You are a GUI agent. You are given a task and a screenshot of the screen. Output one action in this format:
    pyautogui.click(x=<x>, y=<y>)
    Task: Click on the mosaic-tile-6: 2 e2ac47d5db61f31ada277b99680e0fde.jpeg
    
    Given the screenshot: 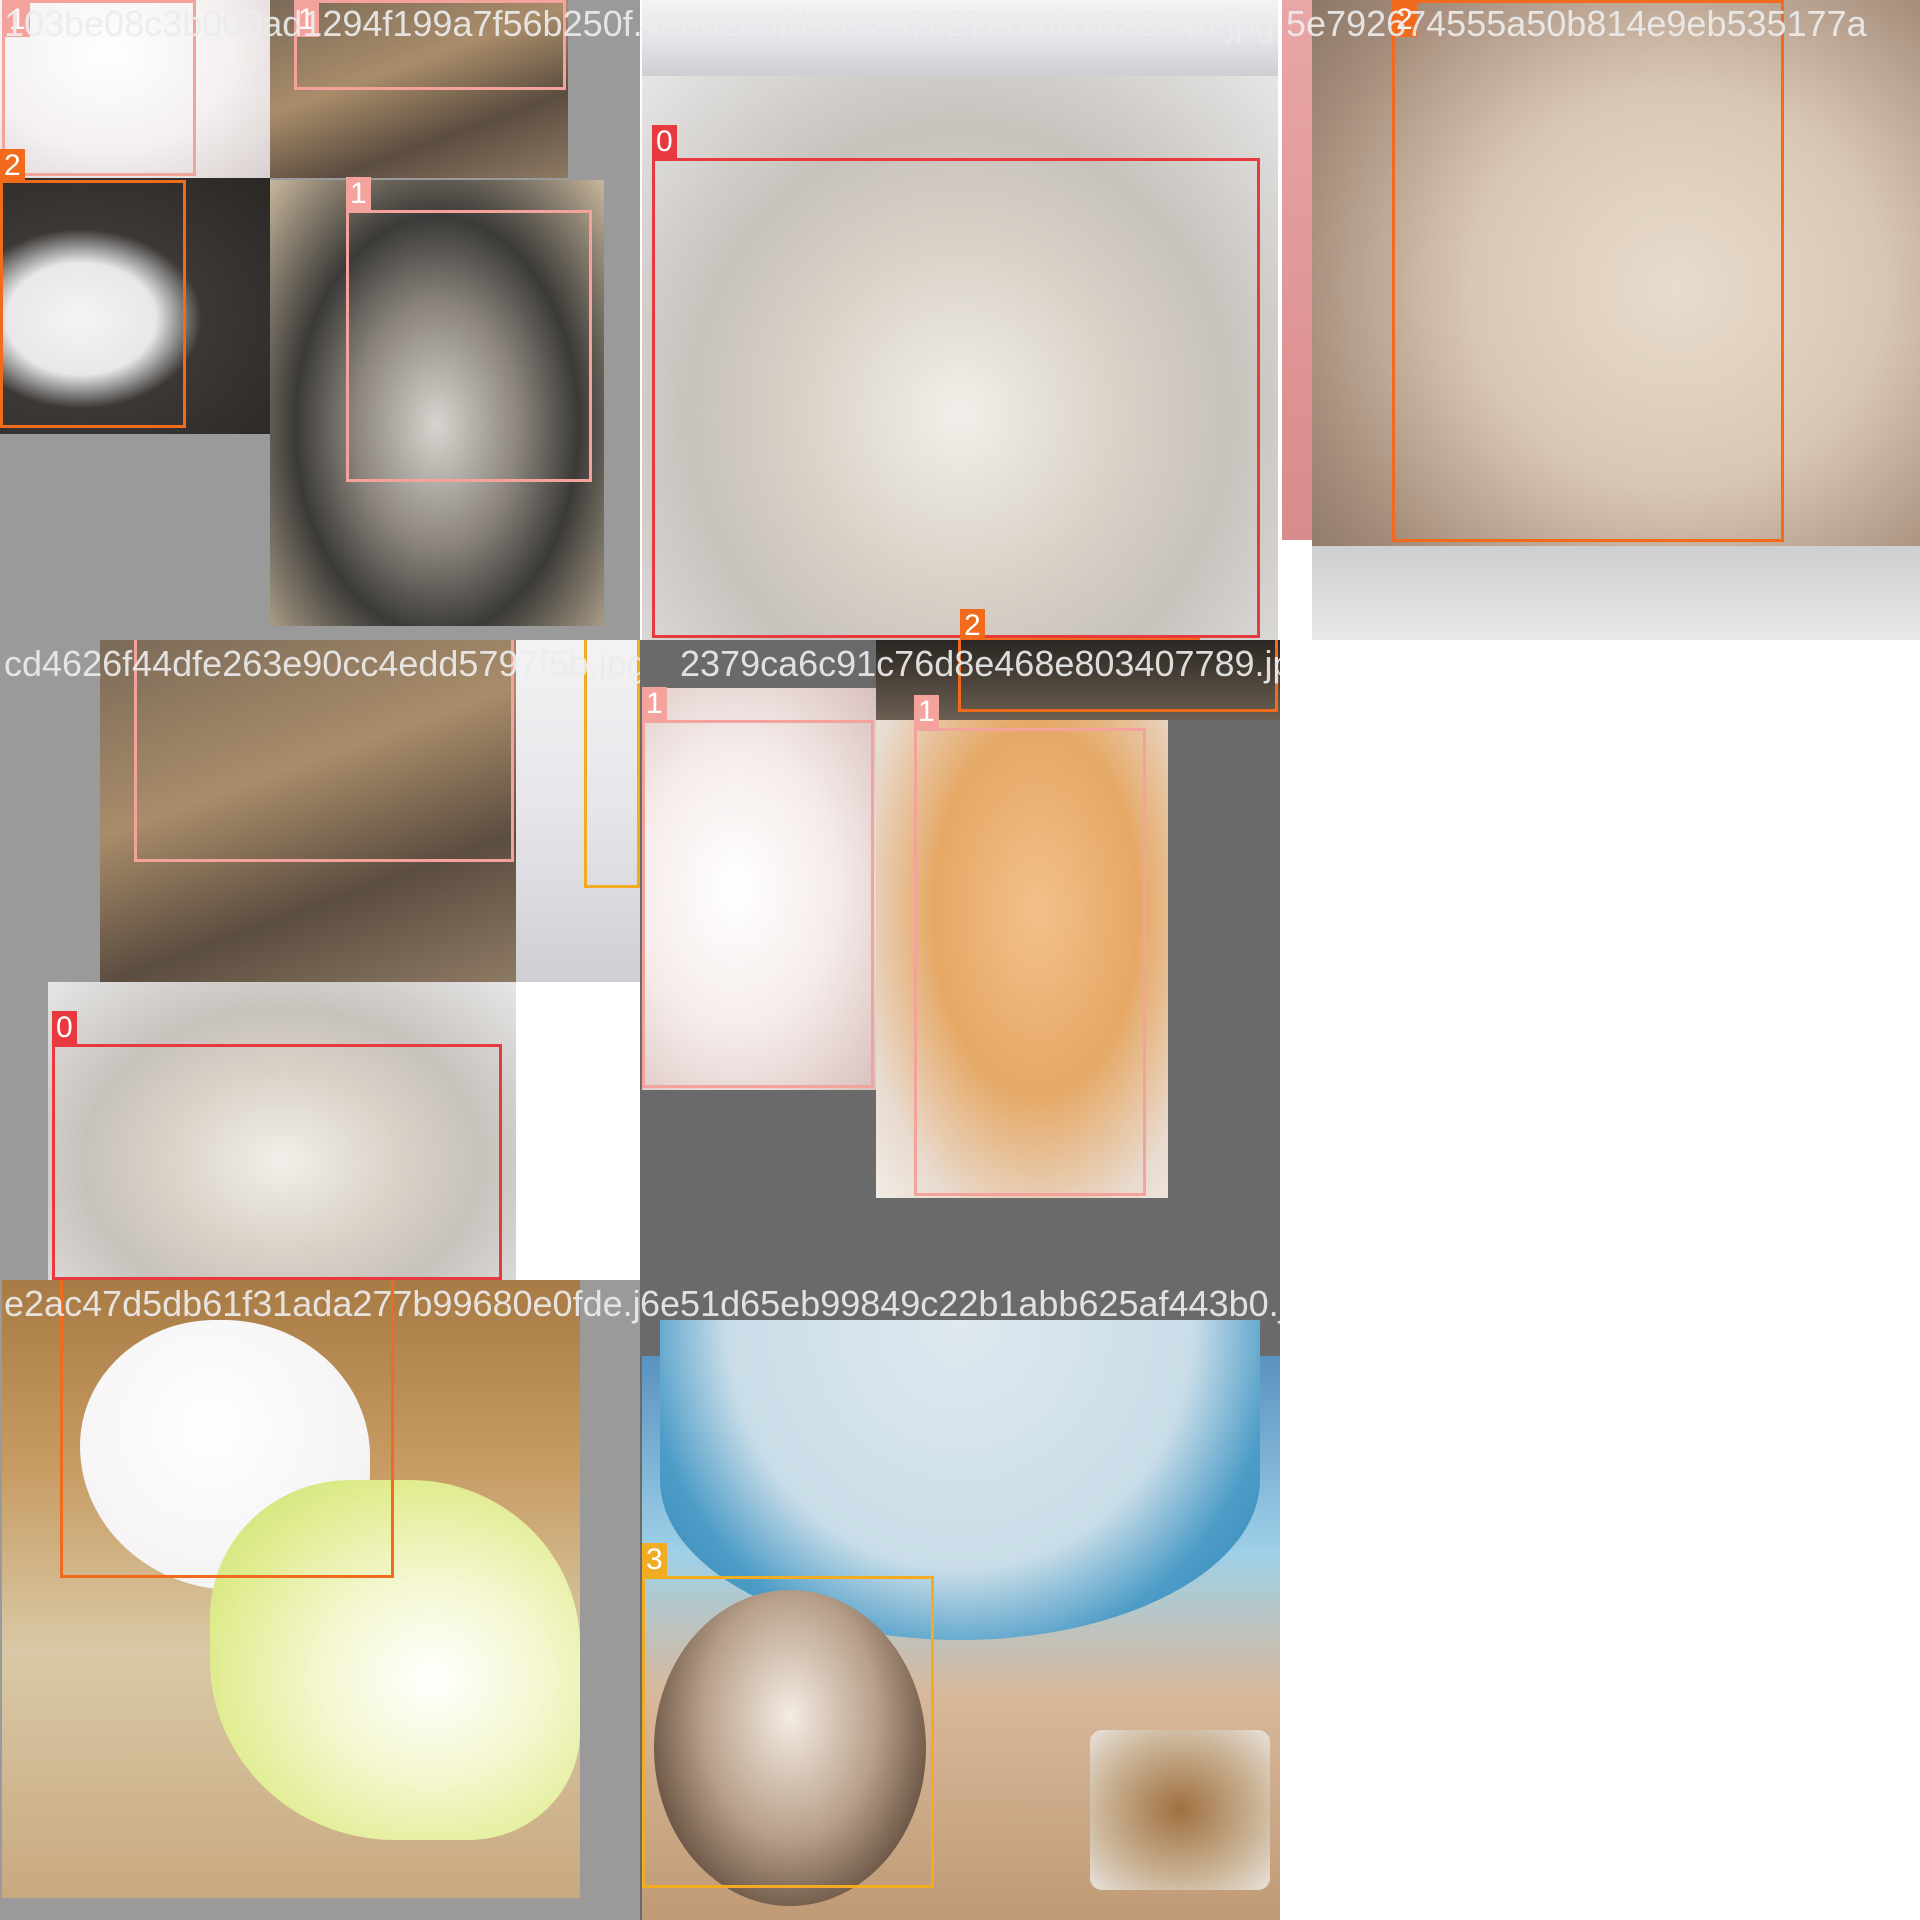 What is the action you would take?
    pyautogui.click(x=320, y=1600)
    